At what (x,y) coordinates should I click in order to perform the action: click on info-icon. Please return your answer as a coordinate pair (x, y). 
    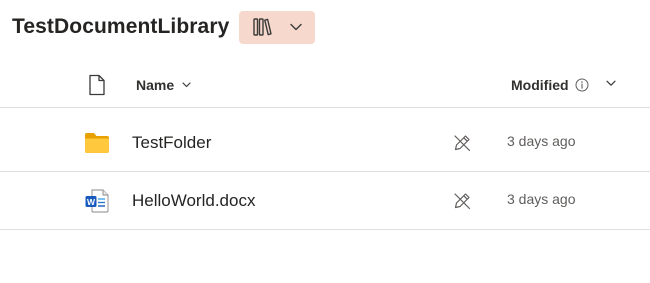
    Looking at the image, I should click on (582, 85).